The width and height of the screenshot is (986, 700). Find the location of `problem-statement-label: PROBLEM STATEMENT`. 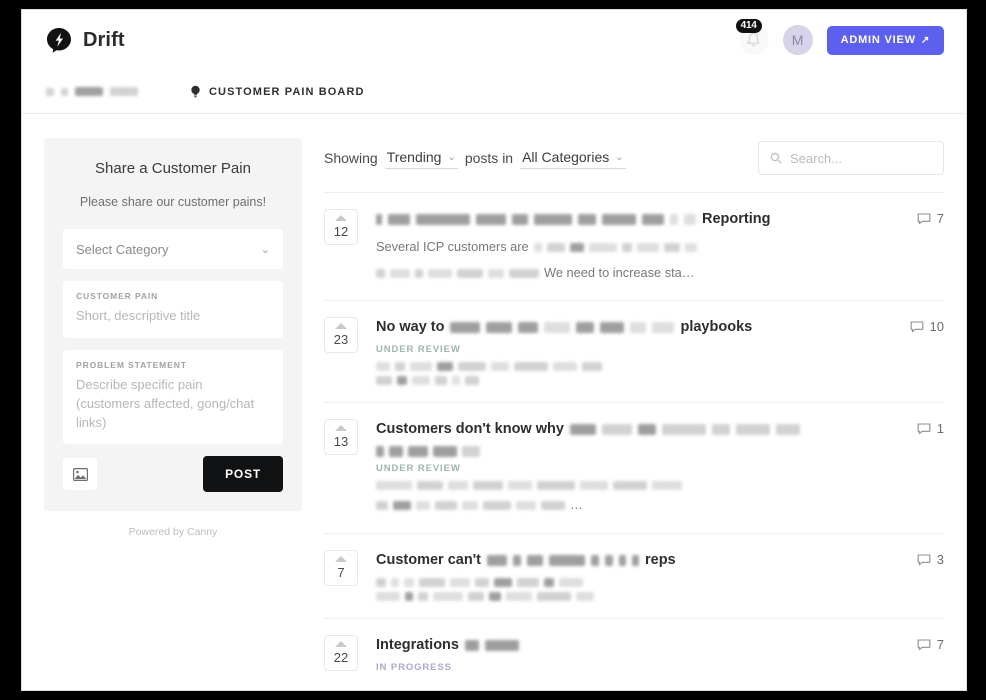

problem-statement-label: PROBLEM STATEMENT is located at coordinates (131, 364).